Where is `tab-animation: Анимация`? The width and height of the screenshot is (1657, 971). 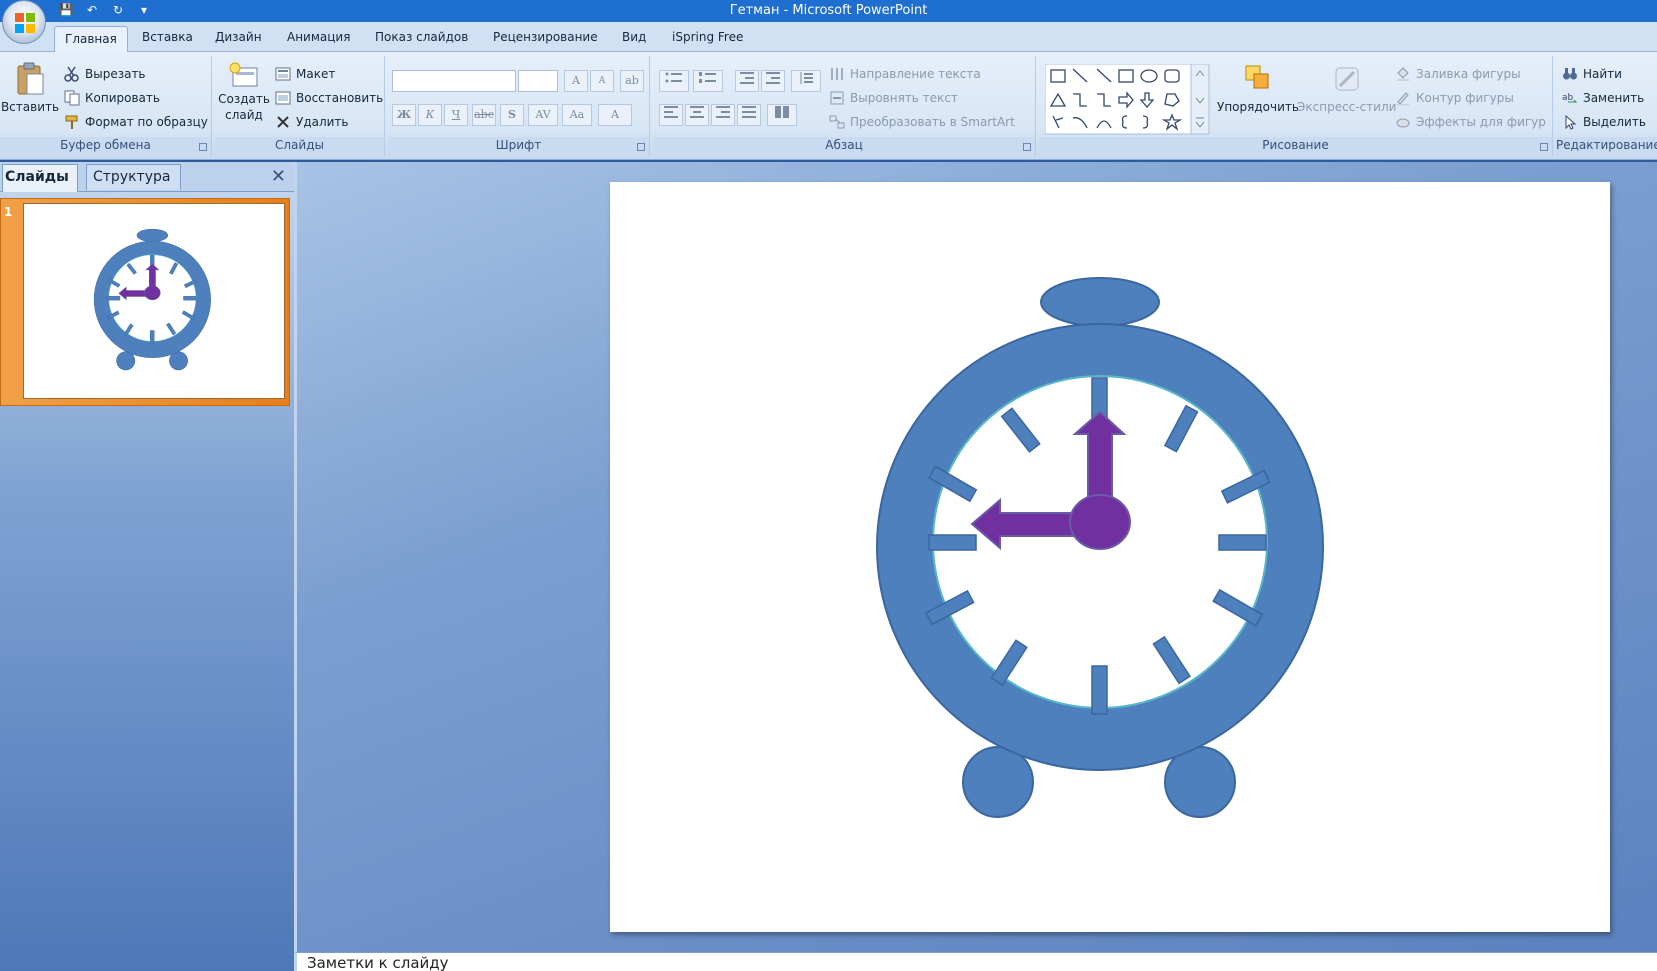 tab-animation: Анимация is located at coordinates (318, 37).